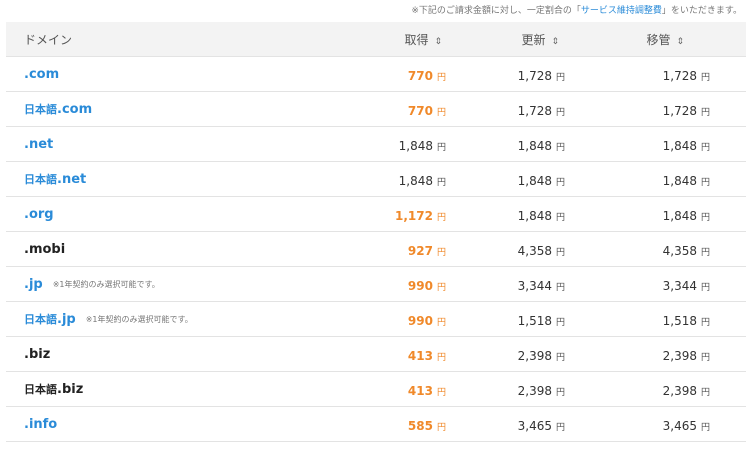 The image size is (748, 456). I want to click on acquire-price-value: 990, so click(420, 320).